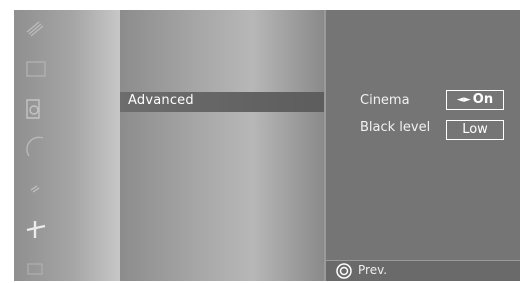 The height and width of the screenshot is (283, 522). I want to click on cinema-label: Cinema, so click(385, 100).